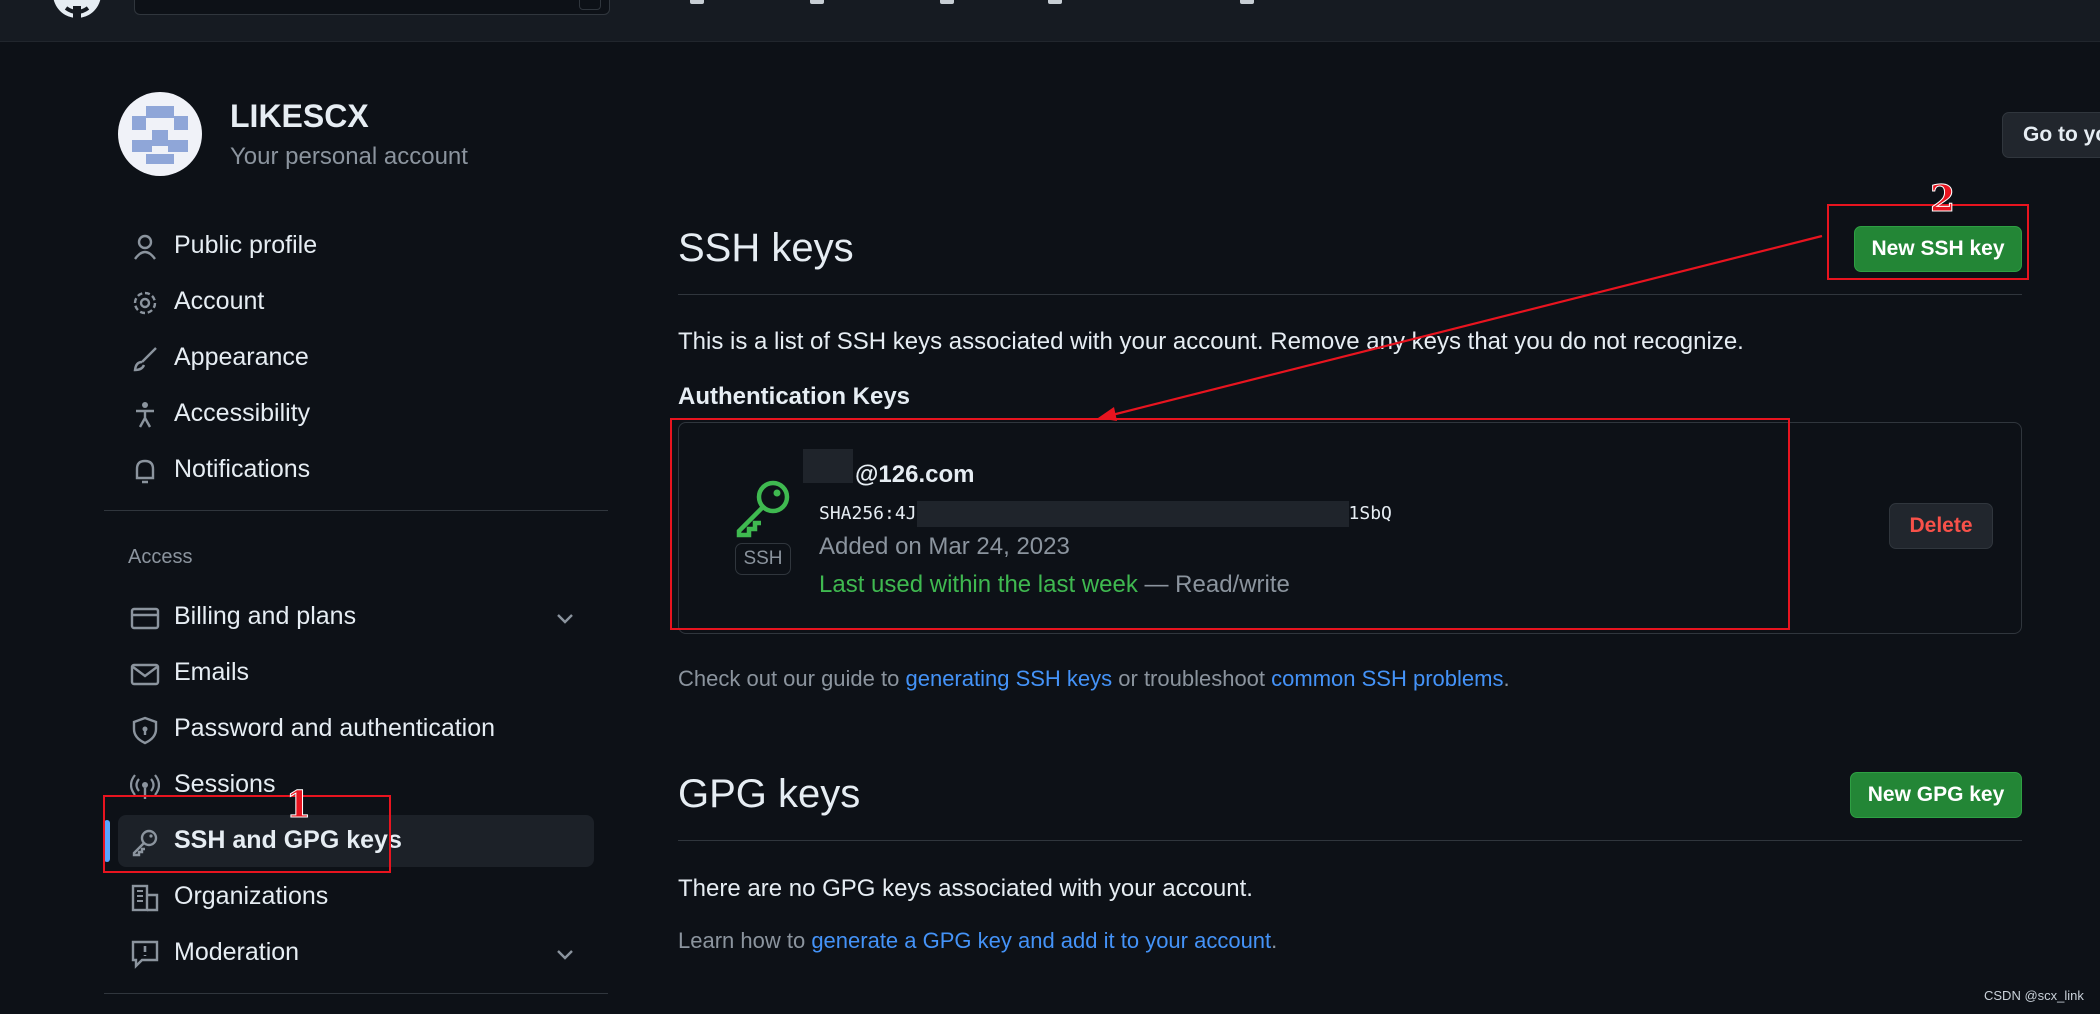  Describe the element at coordinates (145, 247) in the screenshot. I see `person-icon` at that location.